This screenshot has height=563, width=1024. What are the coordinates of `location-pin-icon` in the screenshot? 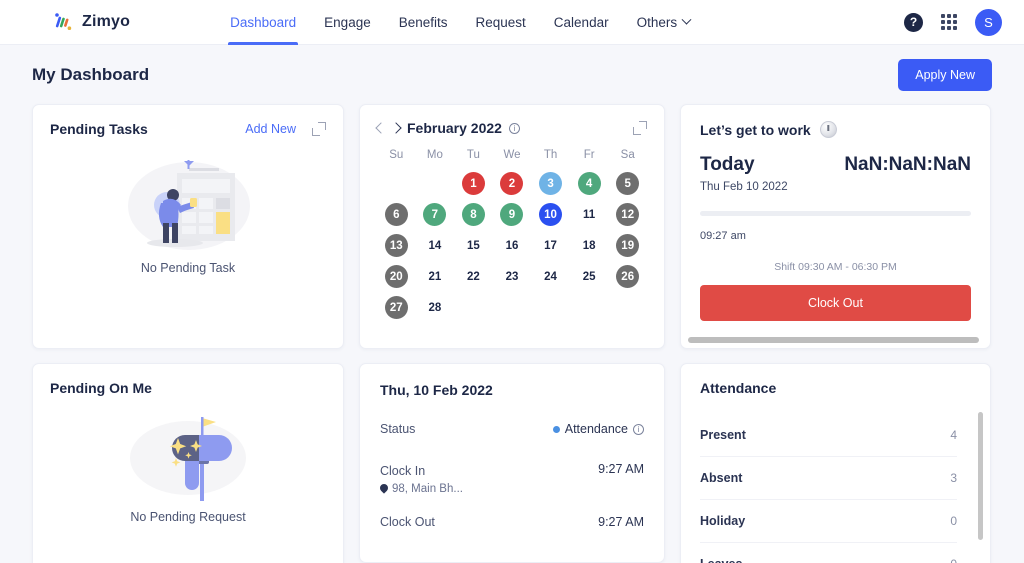 It's located at (384, 489).